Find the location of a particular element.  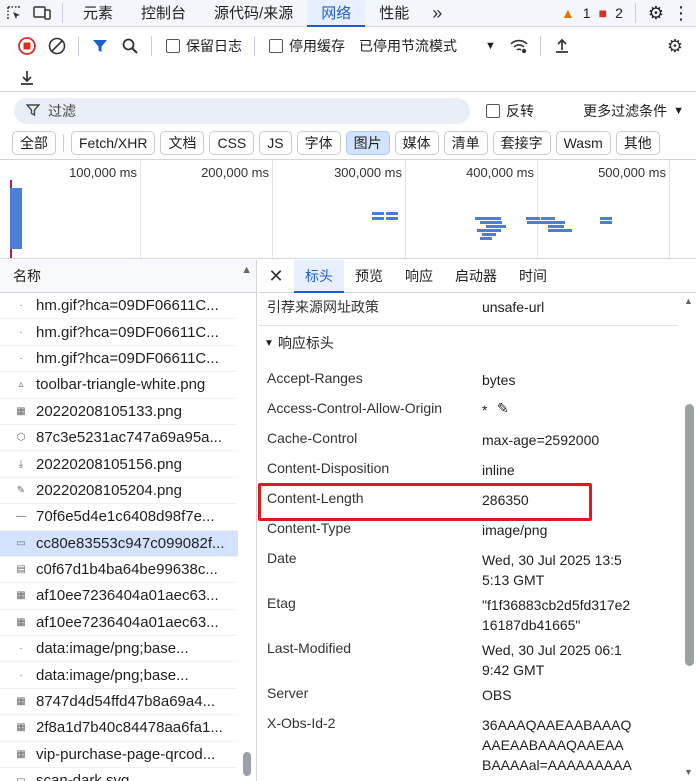

settings-gear-icon: ⚙ is located at coordinates (656, 13).